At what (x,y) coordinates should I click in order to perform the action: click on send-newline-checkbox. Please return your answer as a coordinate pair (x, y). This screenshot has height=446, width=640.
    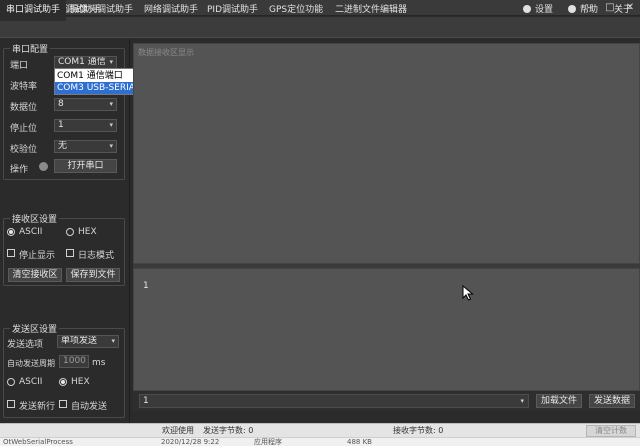
    Looking at the image, I should click on (11, 404).